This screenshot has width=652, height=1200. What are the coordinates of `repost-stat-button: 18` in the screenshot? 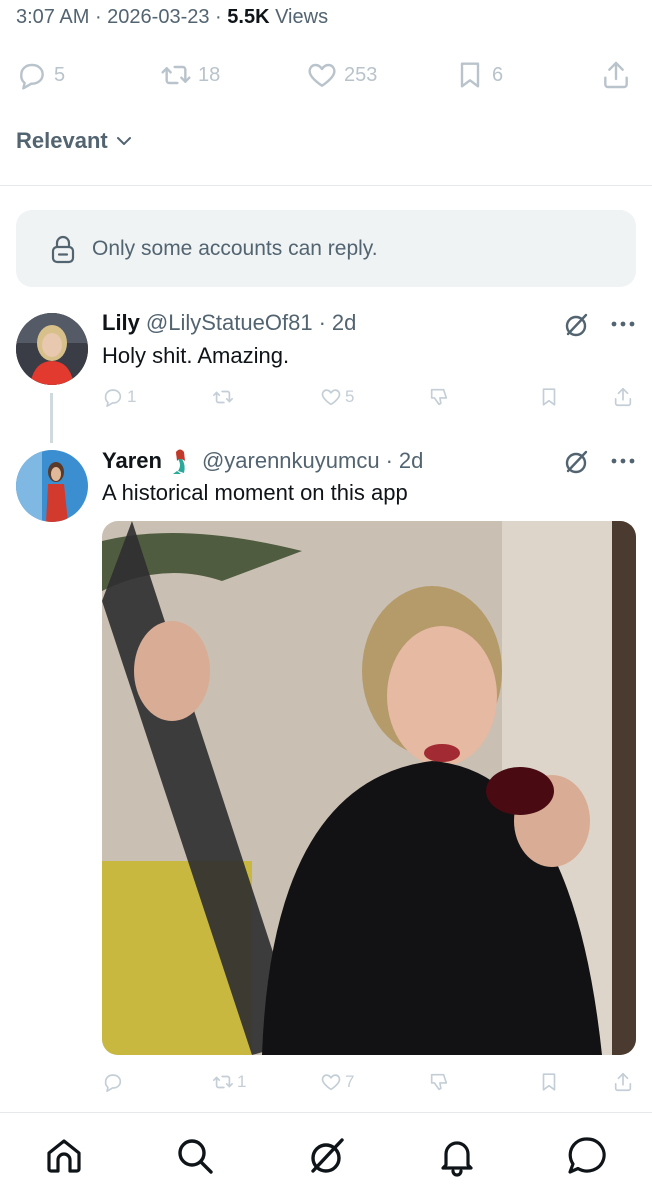 It's located at (190, 75).